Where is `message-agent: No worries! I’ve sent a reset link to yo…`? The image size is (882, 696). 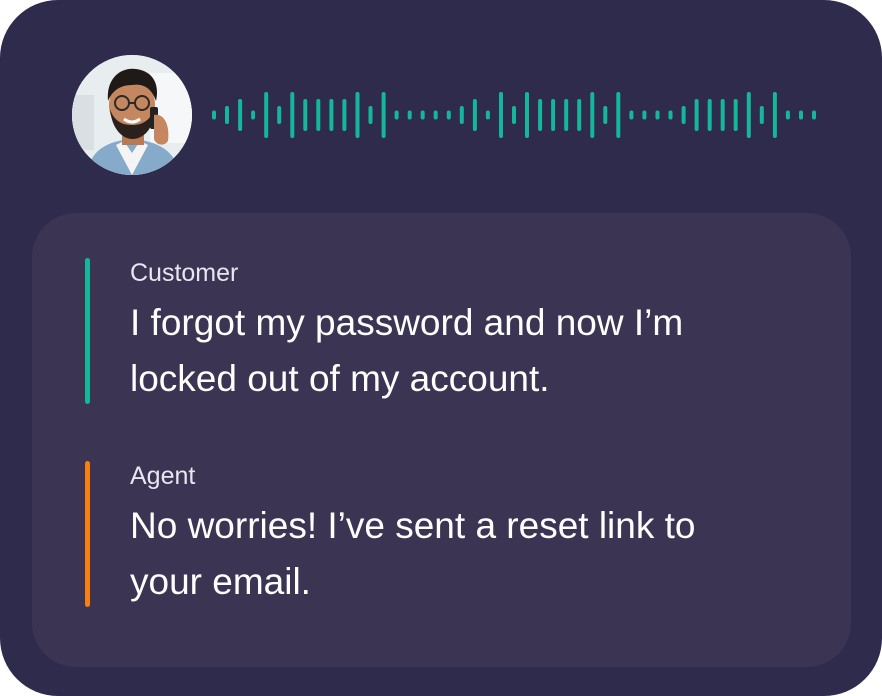 message-agent: No worries! I’ve sent a reset link to yo… is located at coordinates (413, 553).